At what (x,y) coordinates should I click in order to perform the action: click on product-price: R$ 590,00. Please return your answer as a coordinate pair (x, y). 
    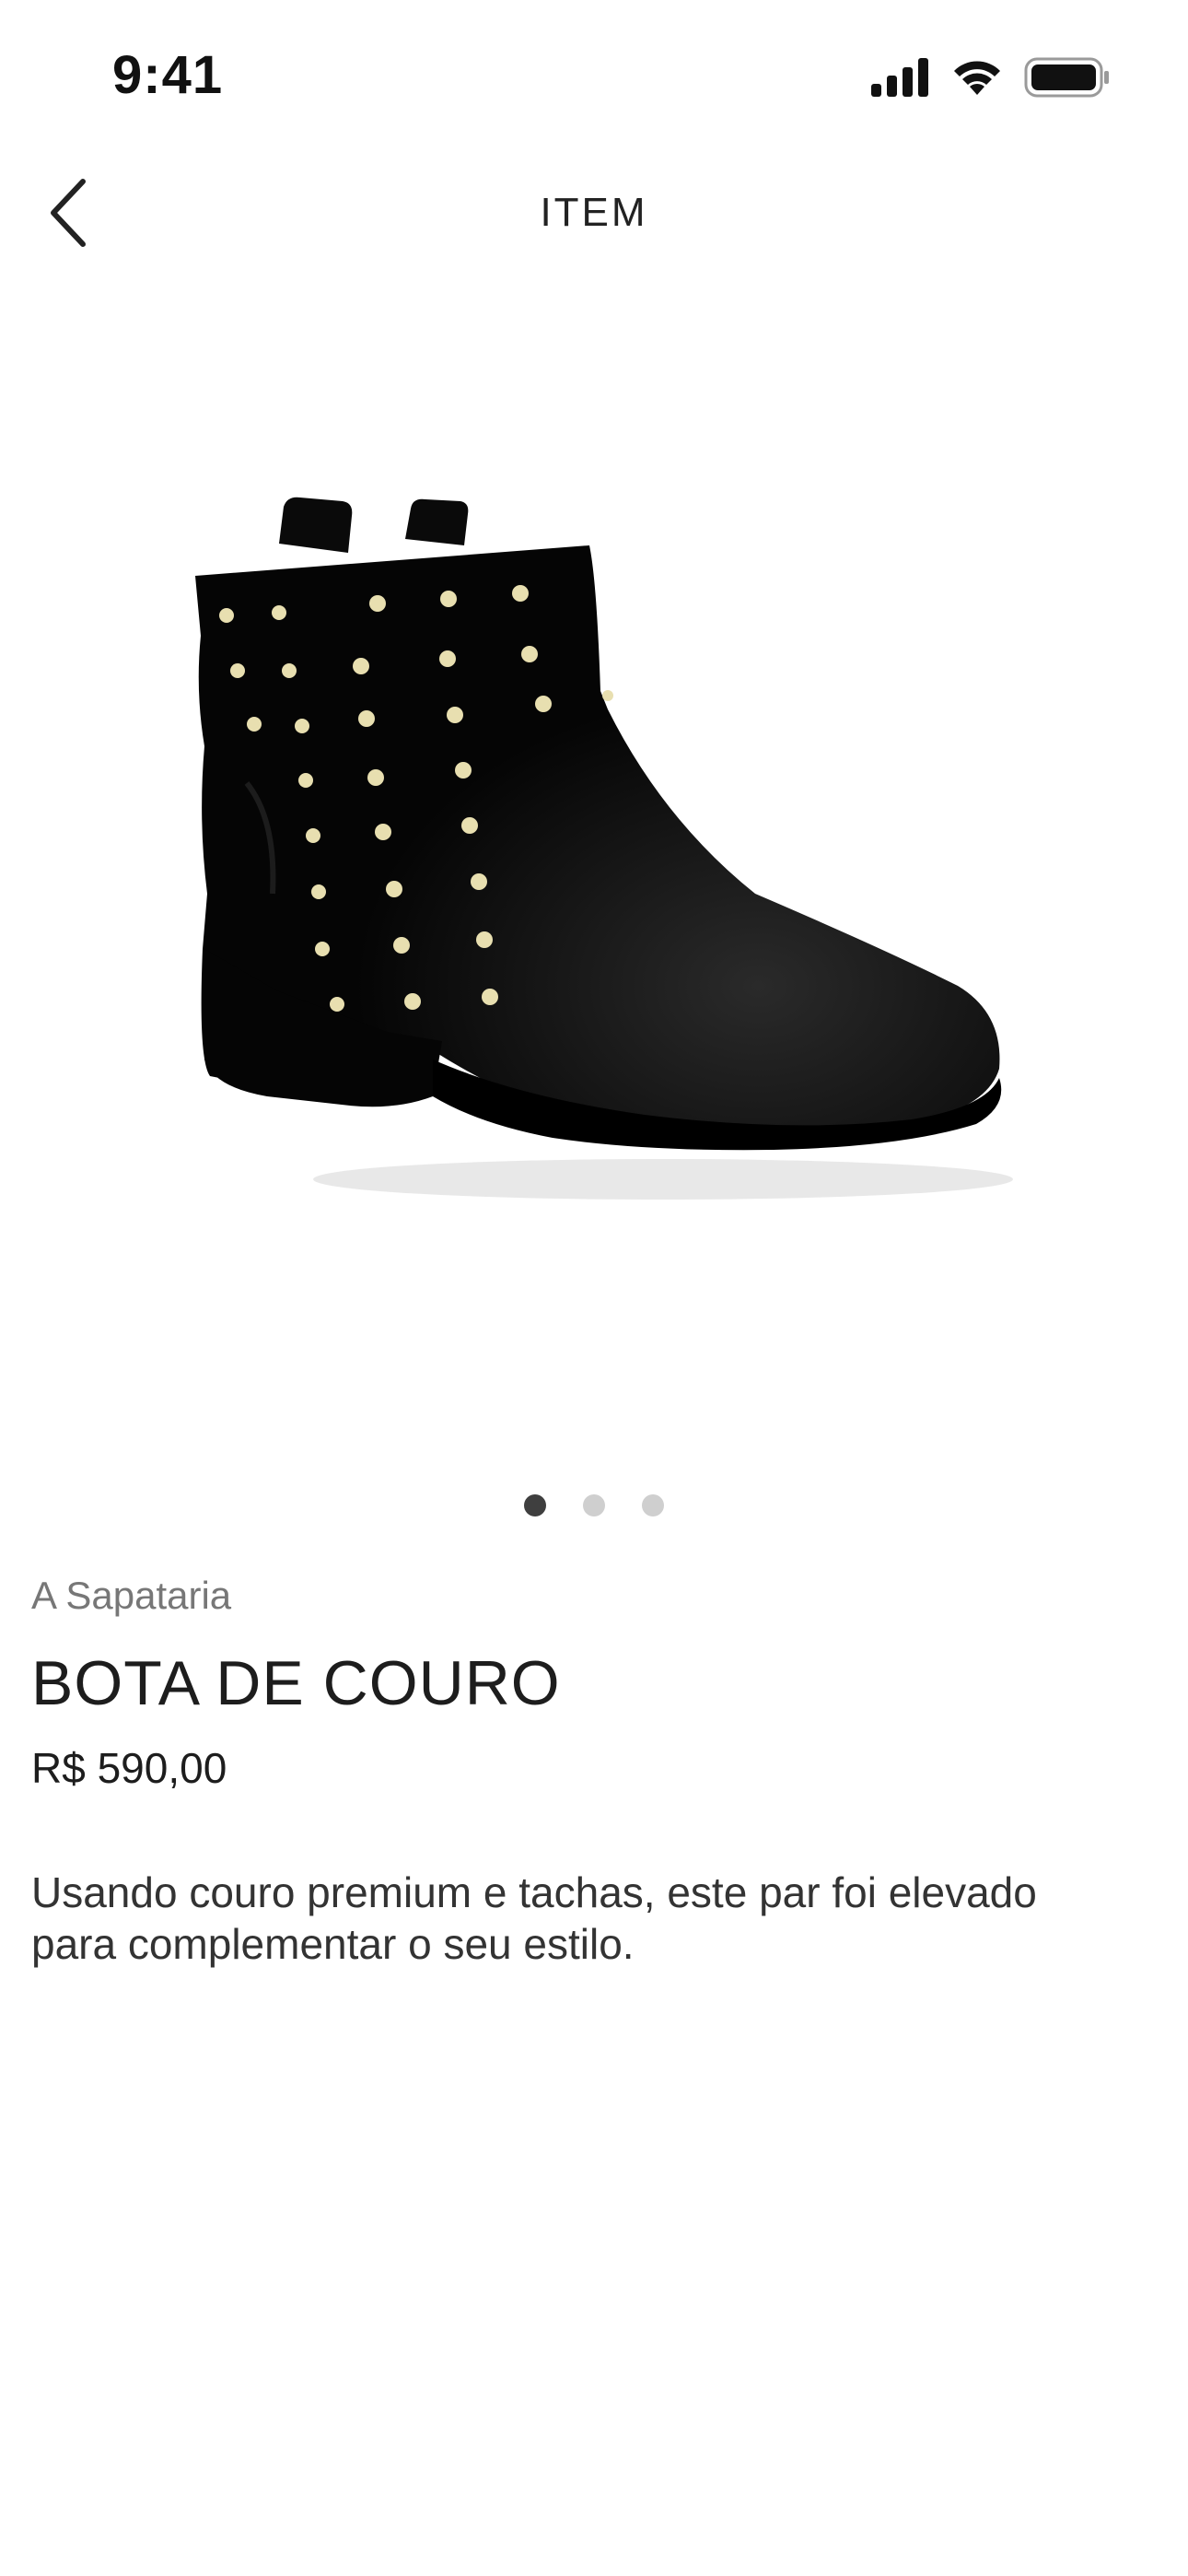
    Looking at the image, I should click on (129, 1768).